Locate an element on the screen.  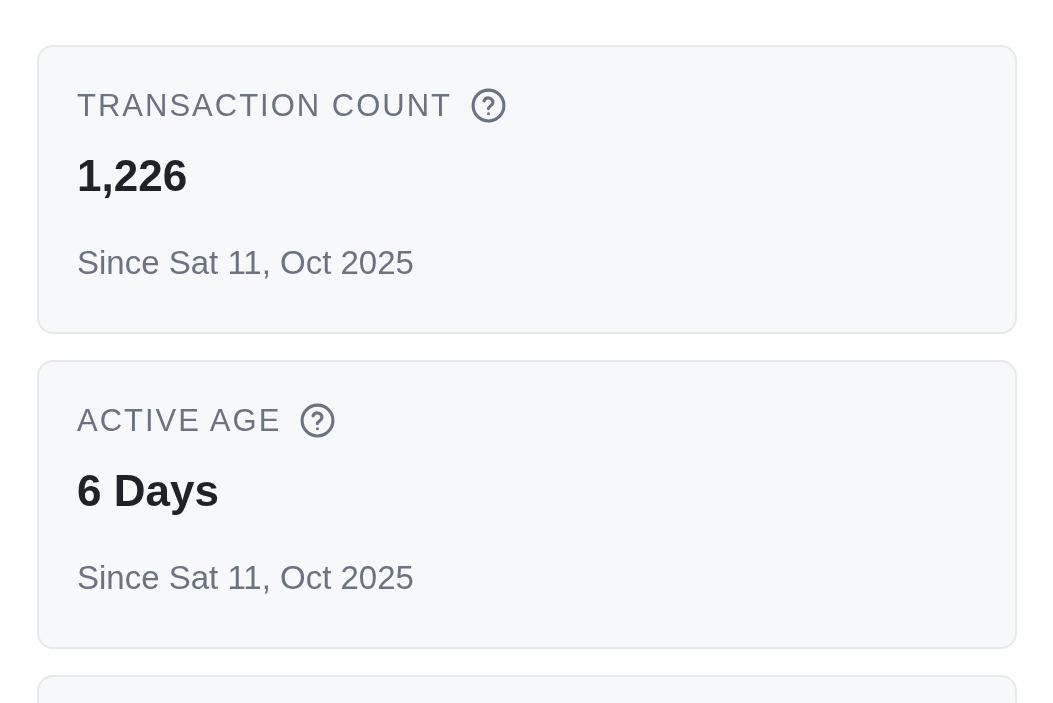
card-label: TRANSACTION COUNT is located at coordinates (264, 105).